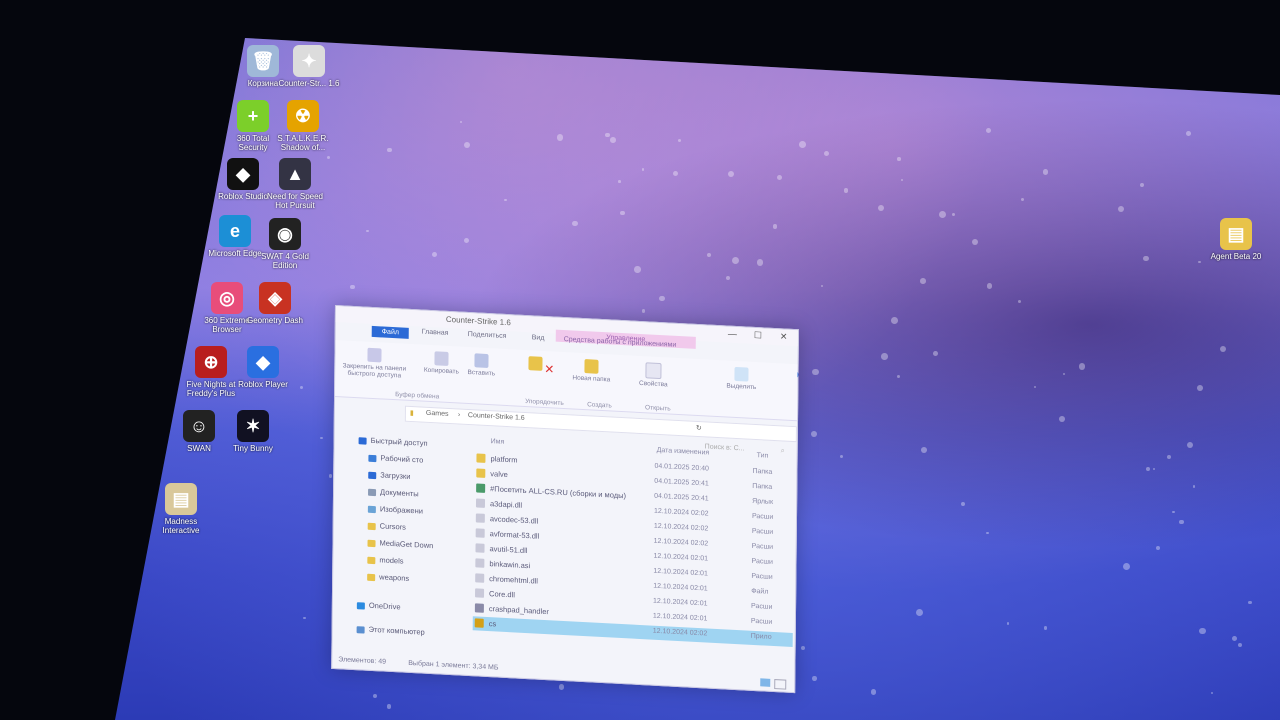  What do you see at coordinates (393, 492) in the screenshot?
I see `nav-item: Документы` at bounding box center [393, 492].